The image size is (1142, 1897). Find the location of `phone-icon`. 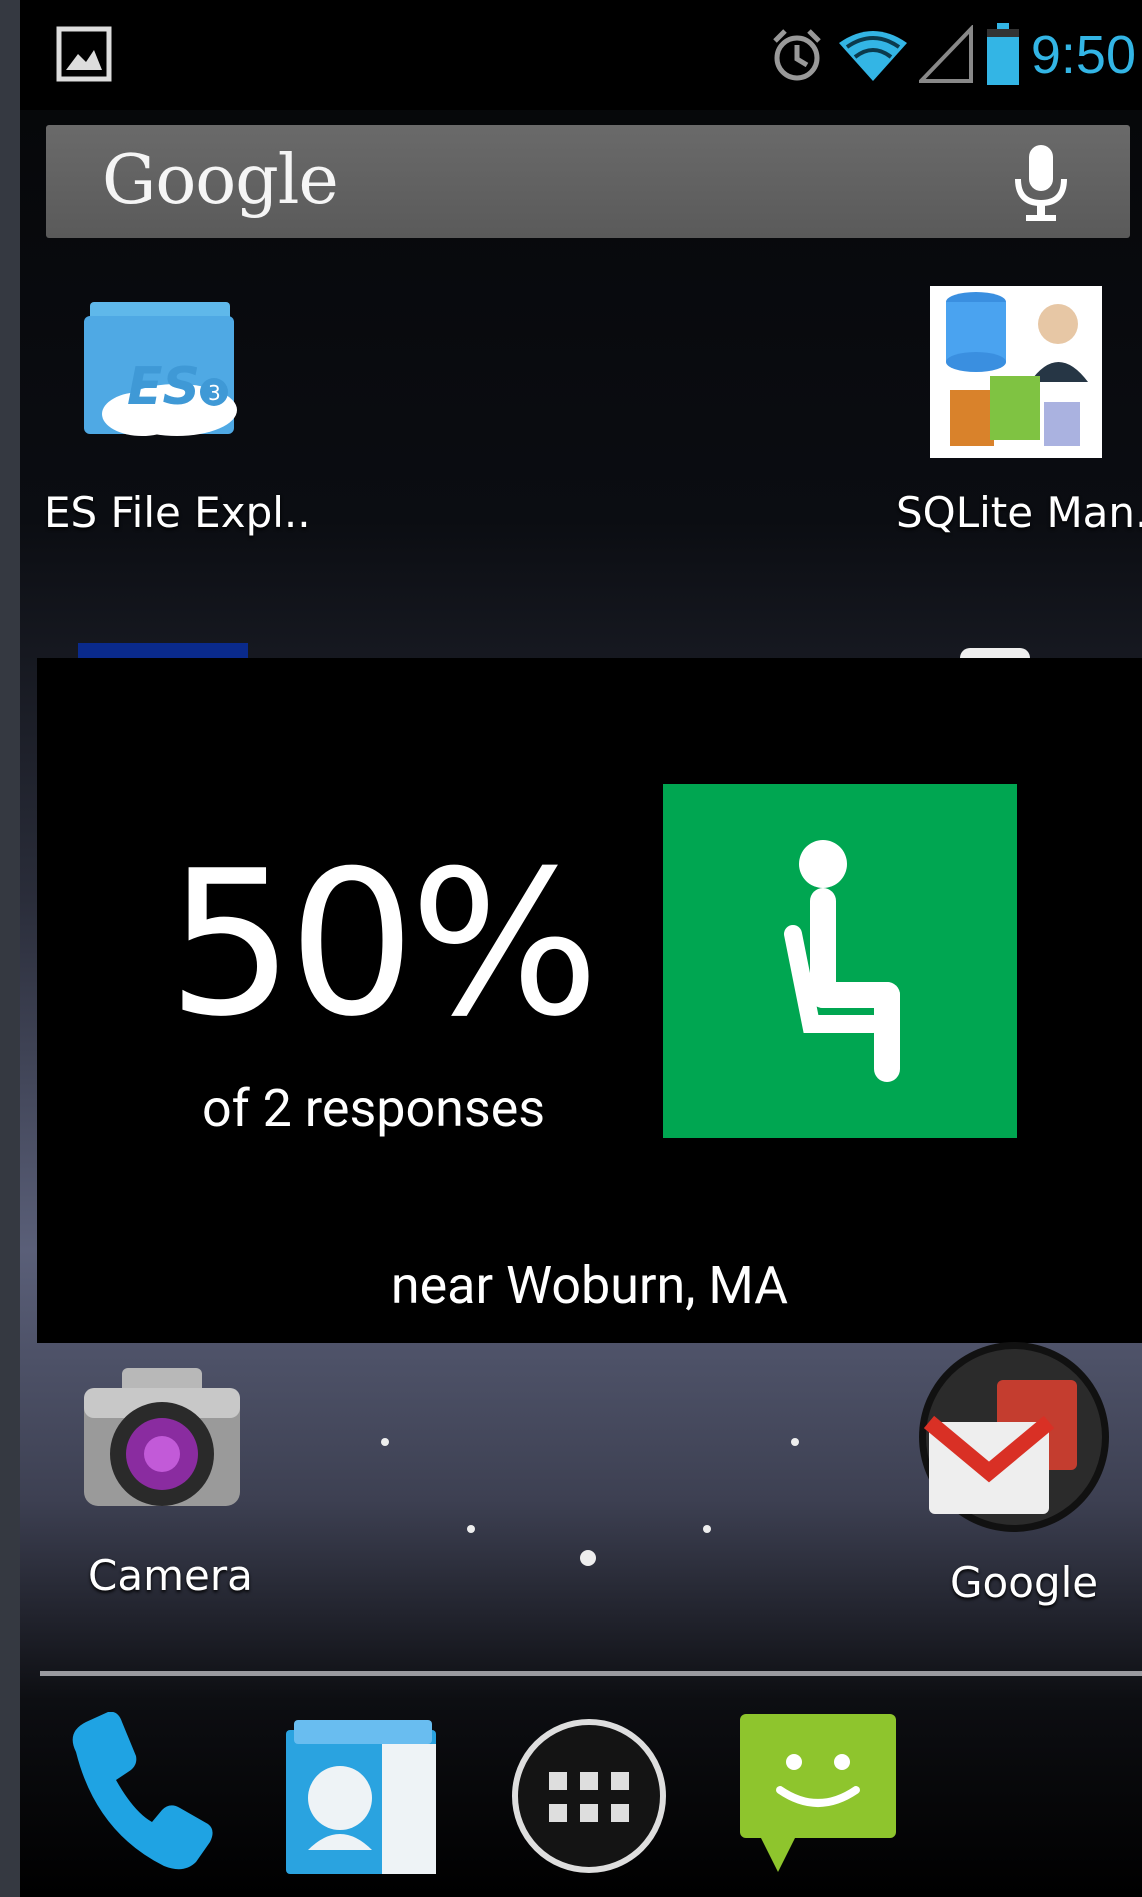

phone-icon is located at coordinates (136, 1792).